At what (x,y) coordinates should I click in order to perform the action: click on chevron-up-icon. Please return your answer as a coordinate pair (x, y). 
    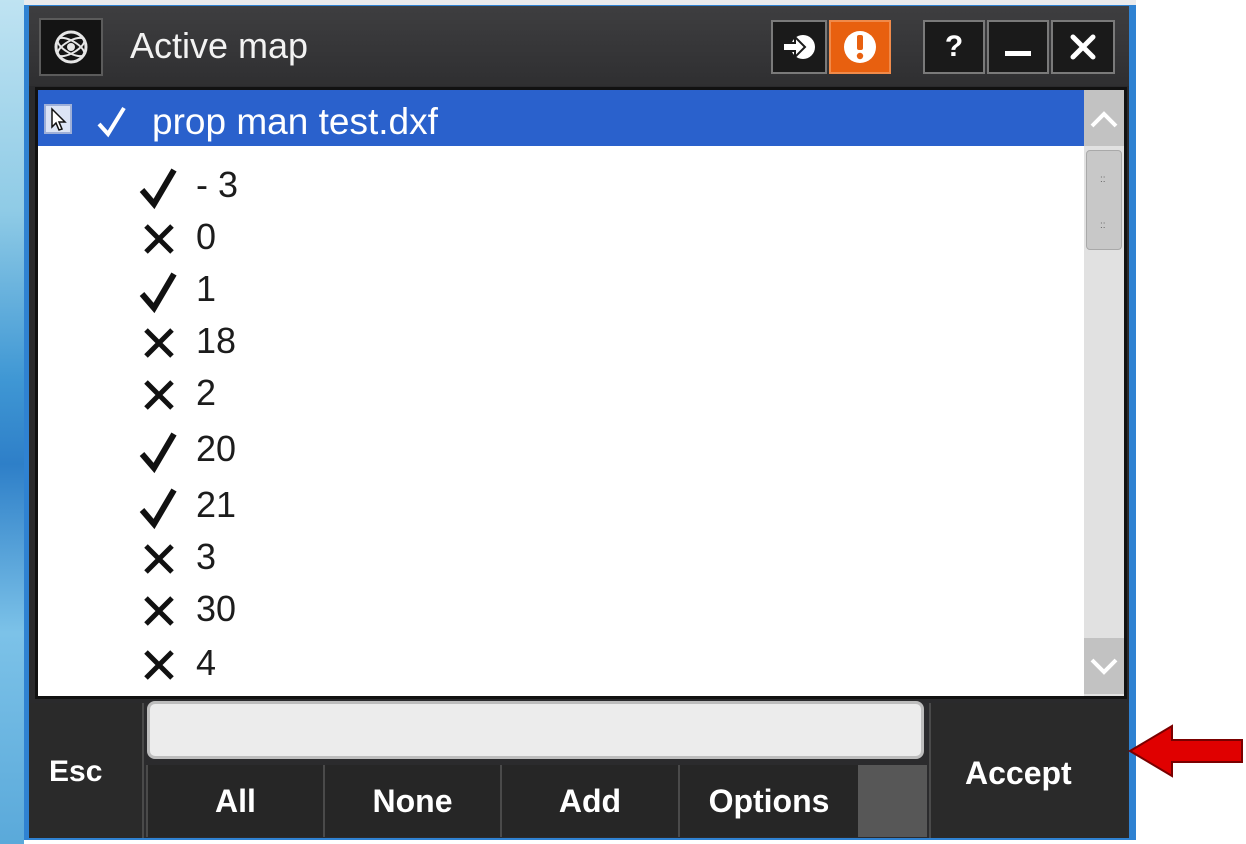
    Looking at the image, I should click on (1104, 119).